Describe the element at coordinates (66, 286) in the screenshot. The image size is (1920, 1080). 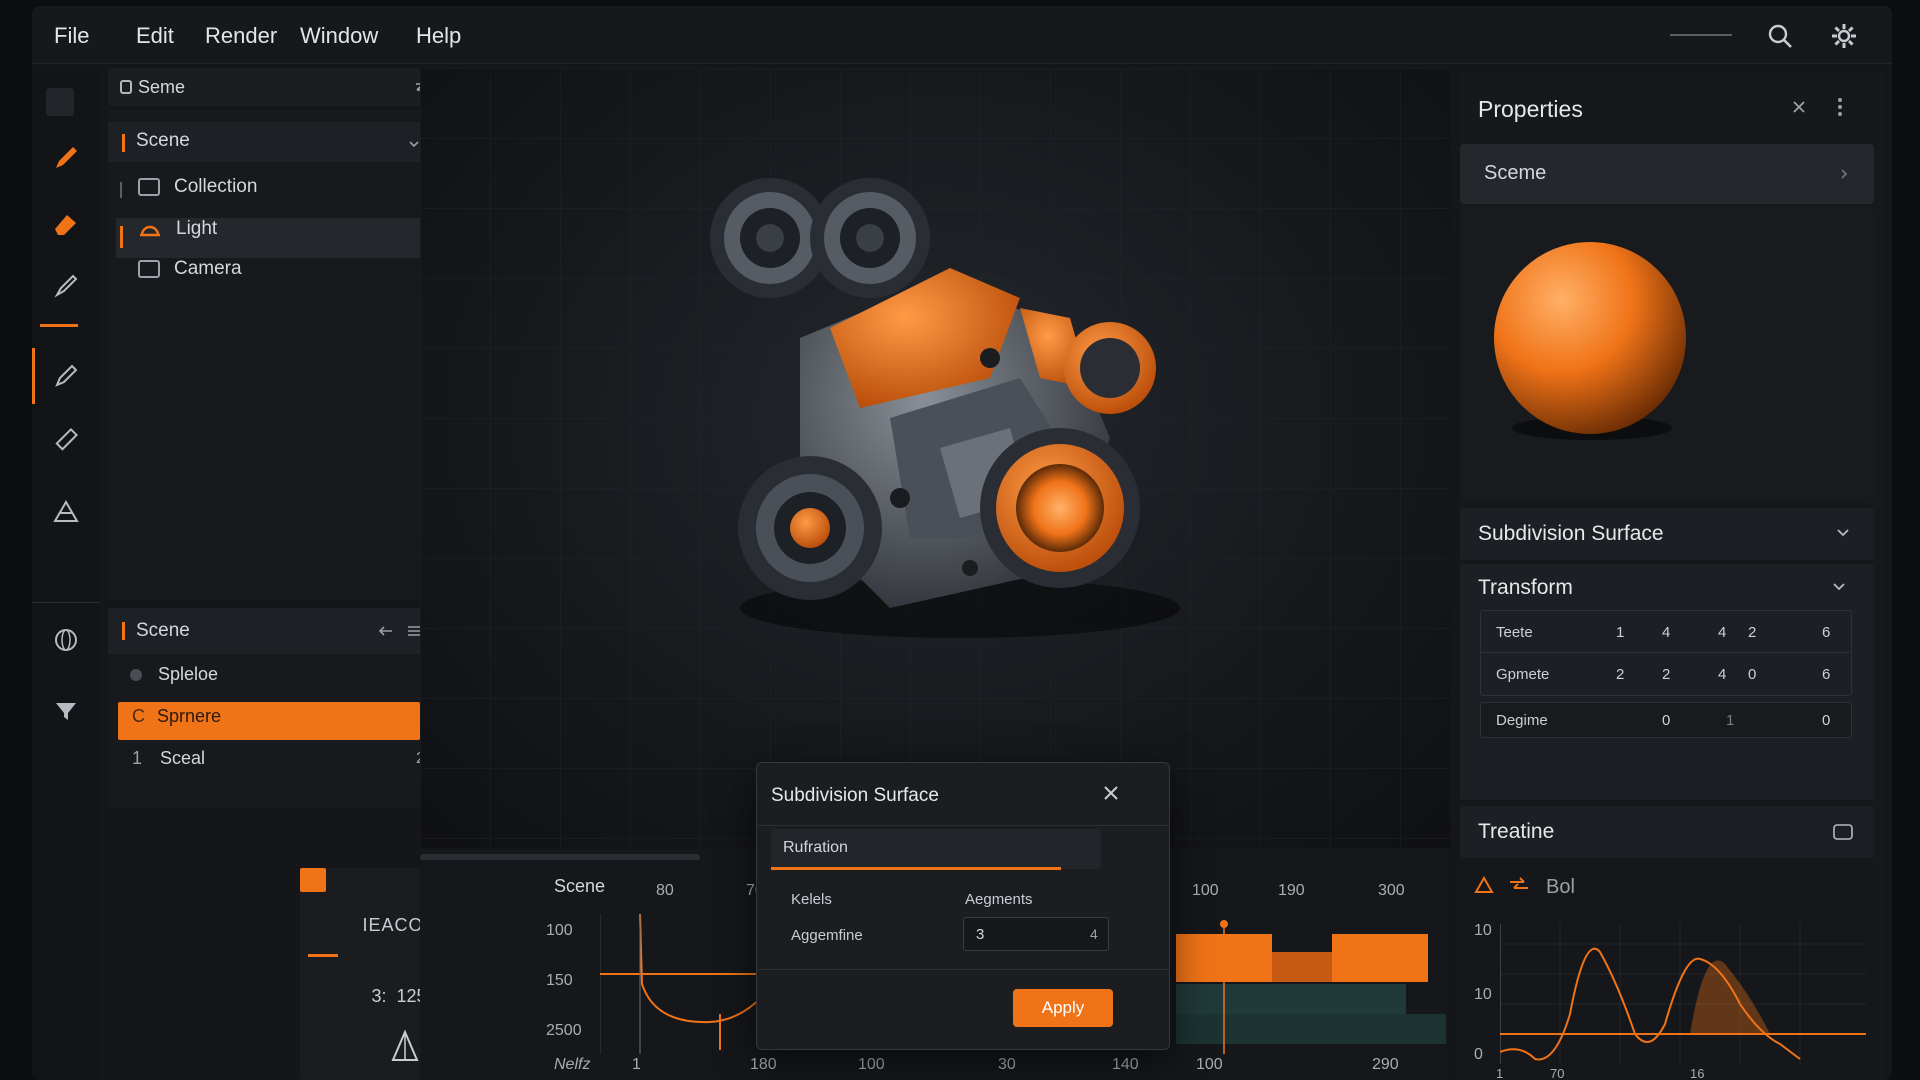
I see `brush-tool-icon` at that location.